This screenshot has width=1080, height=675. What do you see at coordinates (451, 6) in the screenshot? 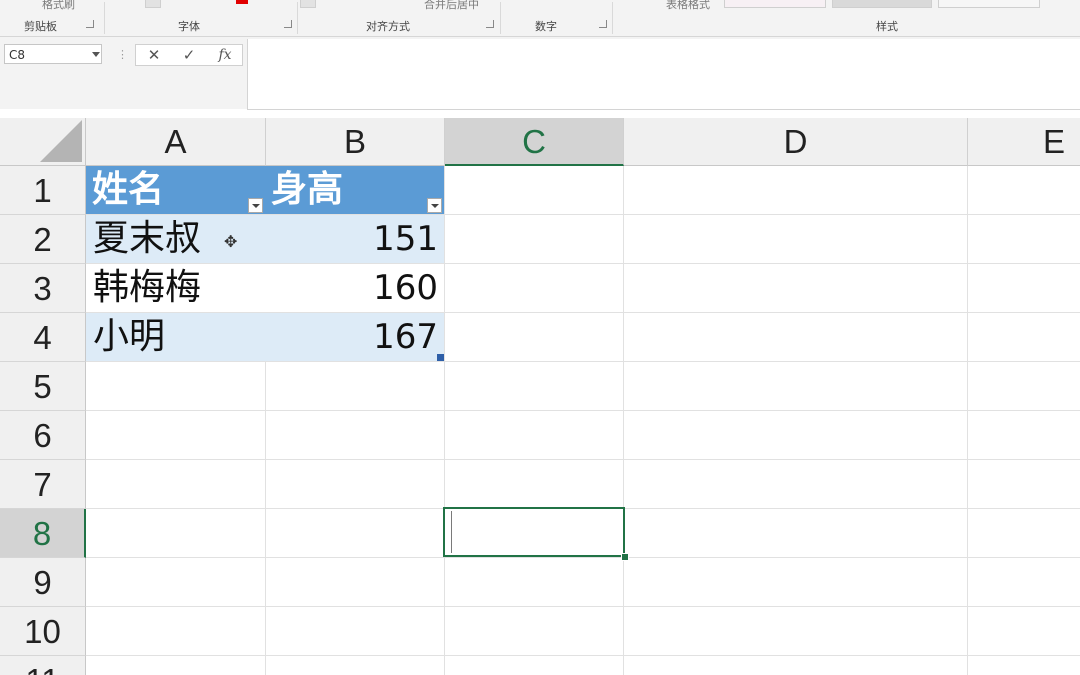
I see `merge-center-button: 合并后居中` at bounding box center [451, 6].